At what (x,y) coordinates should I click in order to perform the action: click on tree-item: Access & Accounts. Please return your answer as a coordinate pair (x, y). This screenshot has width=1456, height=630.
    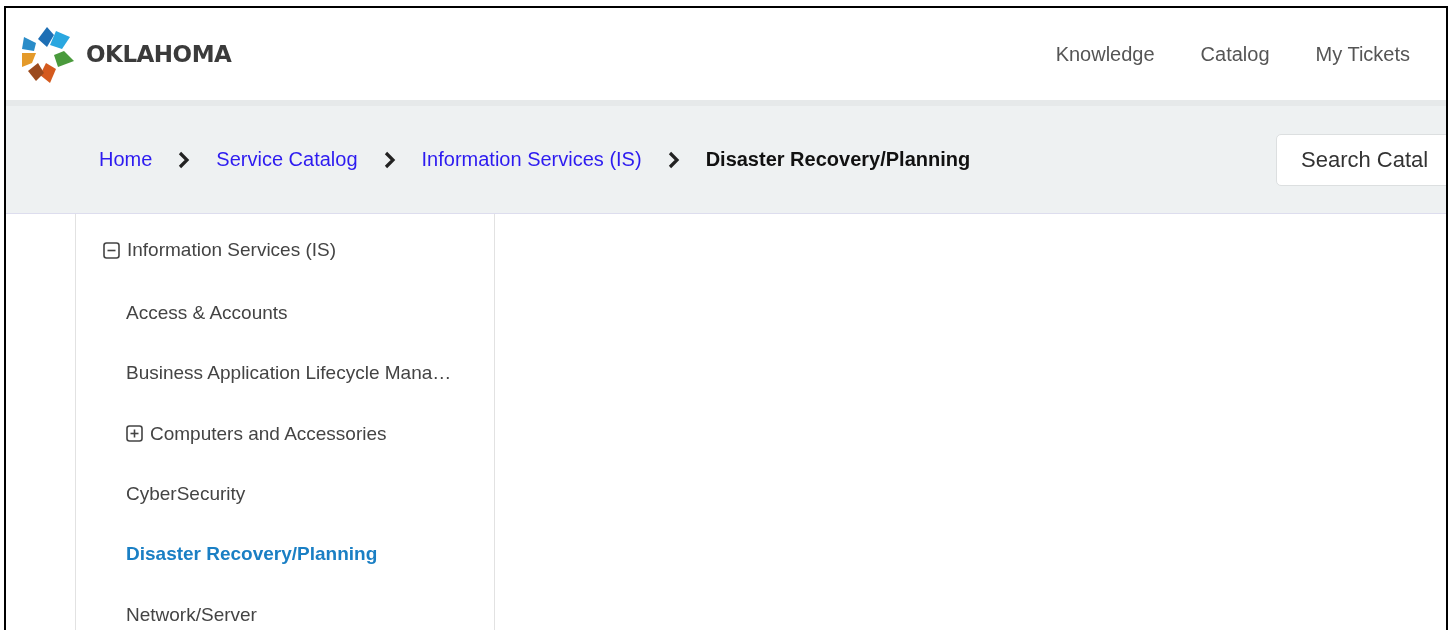
    Looking at the image, I should click on (207, 313).